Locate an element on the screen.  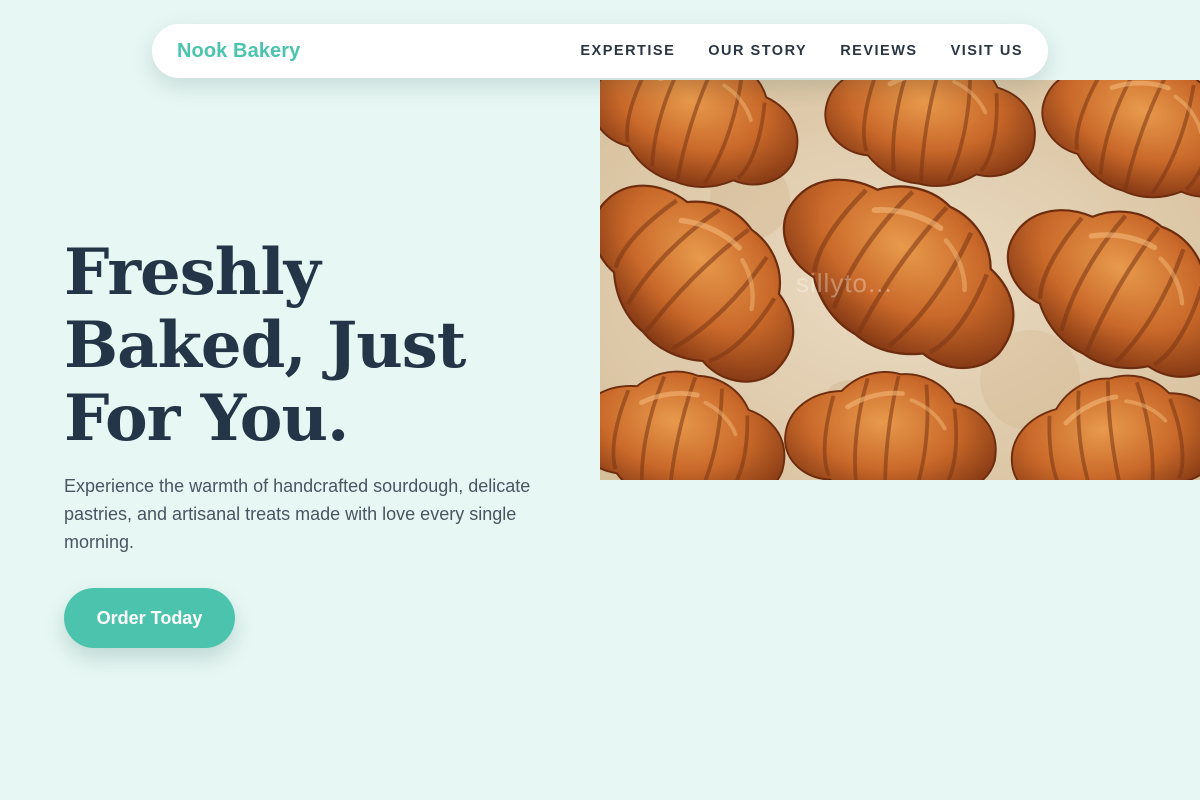
nav-link-visit-us: VISIT US is located at coordinates (987, 51).